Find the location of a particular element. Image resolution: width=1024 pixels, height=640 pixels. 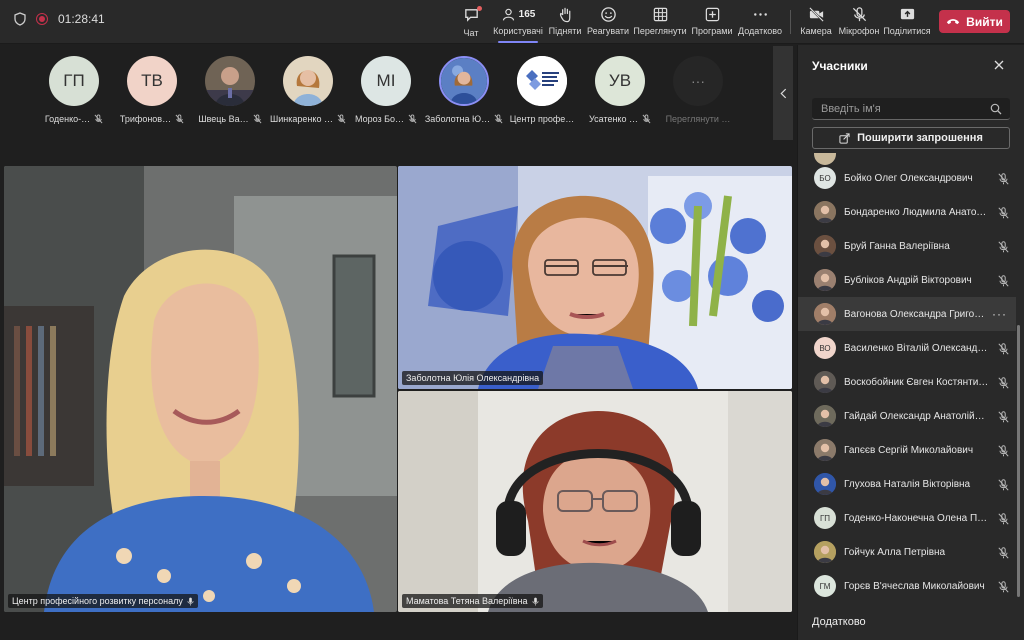

chevron-left-icon is located at coordinates (782, 93).